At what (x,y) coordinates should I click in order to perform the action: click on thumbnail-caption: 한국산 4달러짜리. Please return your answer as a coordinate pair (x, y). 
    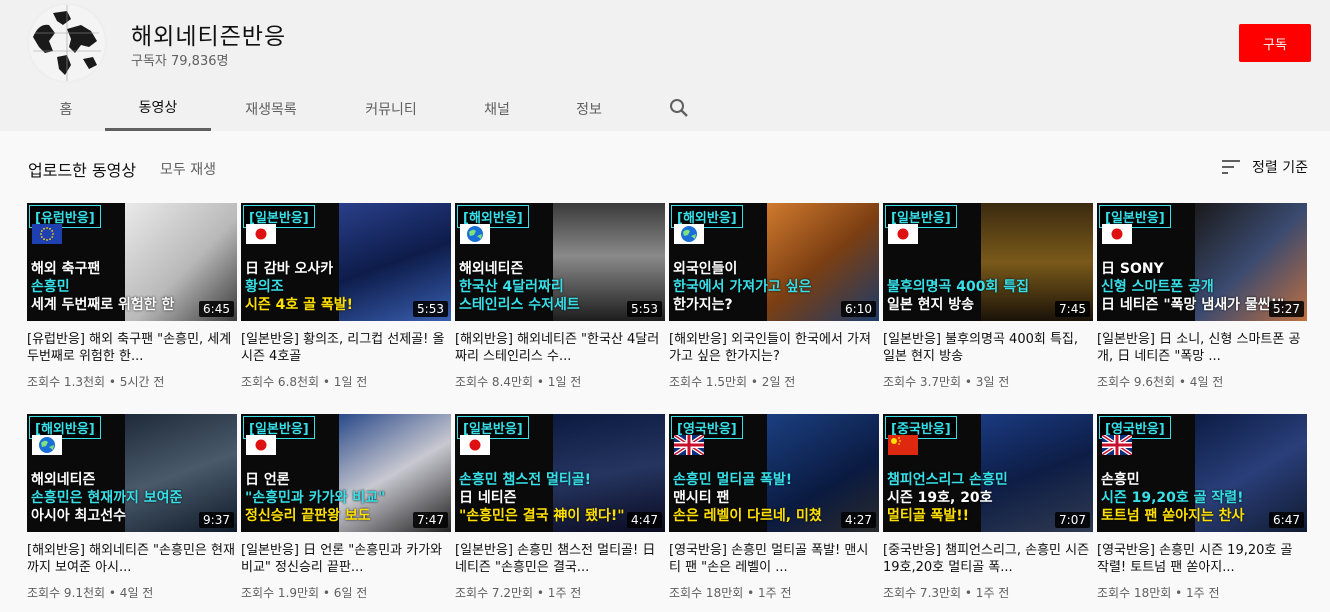
    Looking at the image, I should click on (511, 287).